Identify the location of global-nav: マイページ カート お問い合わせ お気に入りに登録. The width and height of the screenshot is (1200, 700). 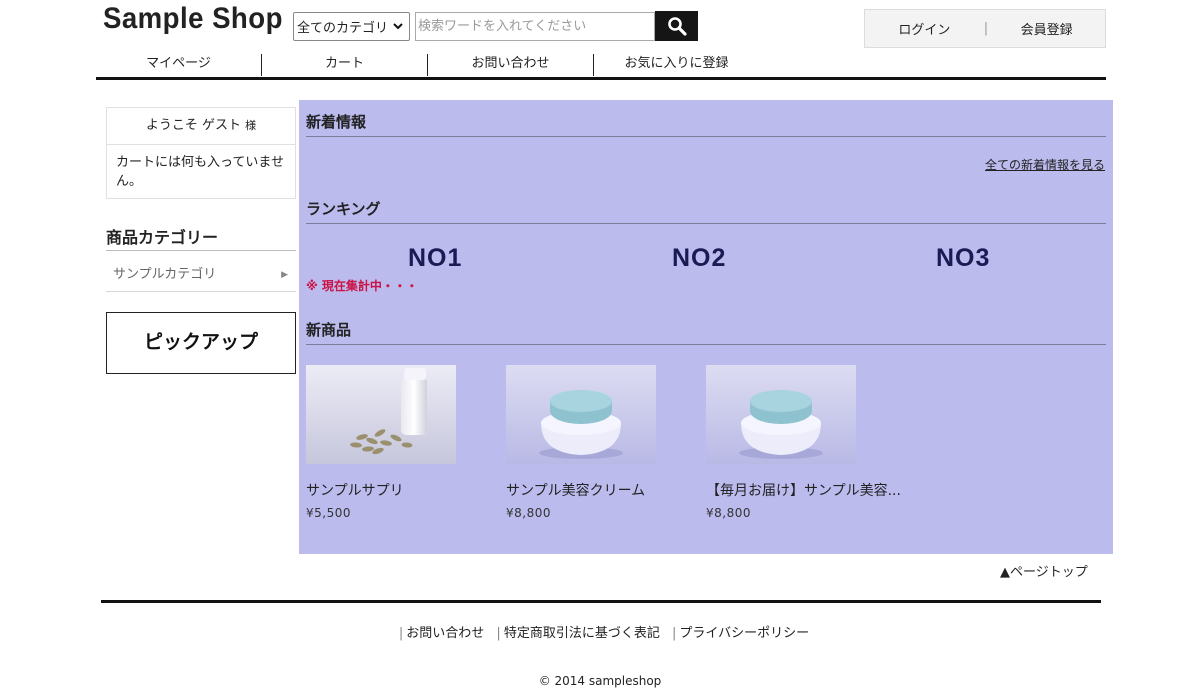
(601, 66).